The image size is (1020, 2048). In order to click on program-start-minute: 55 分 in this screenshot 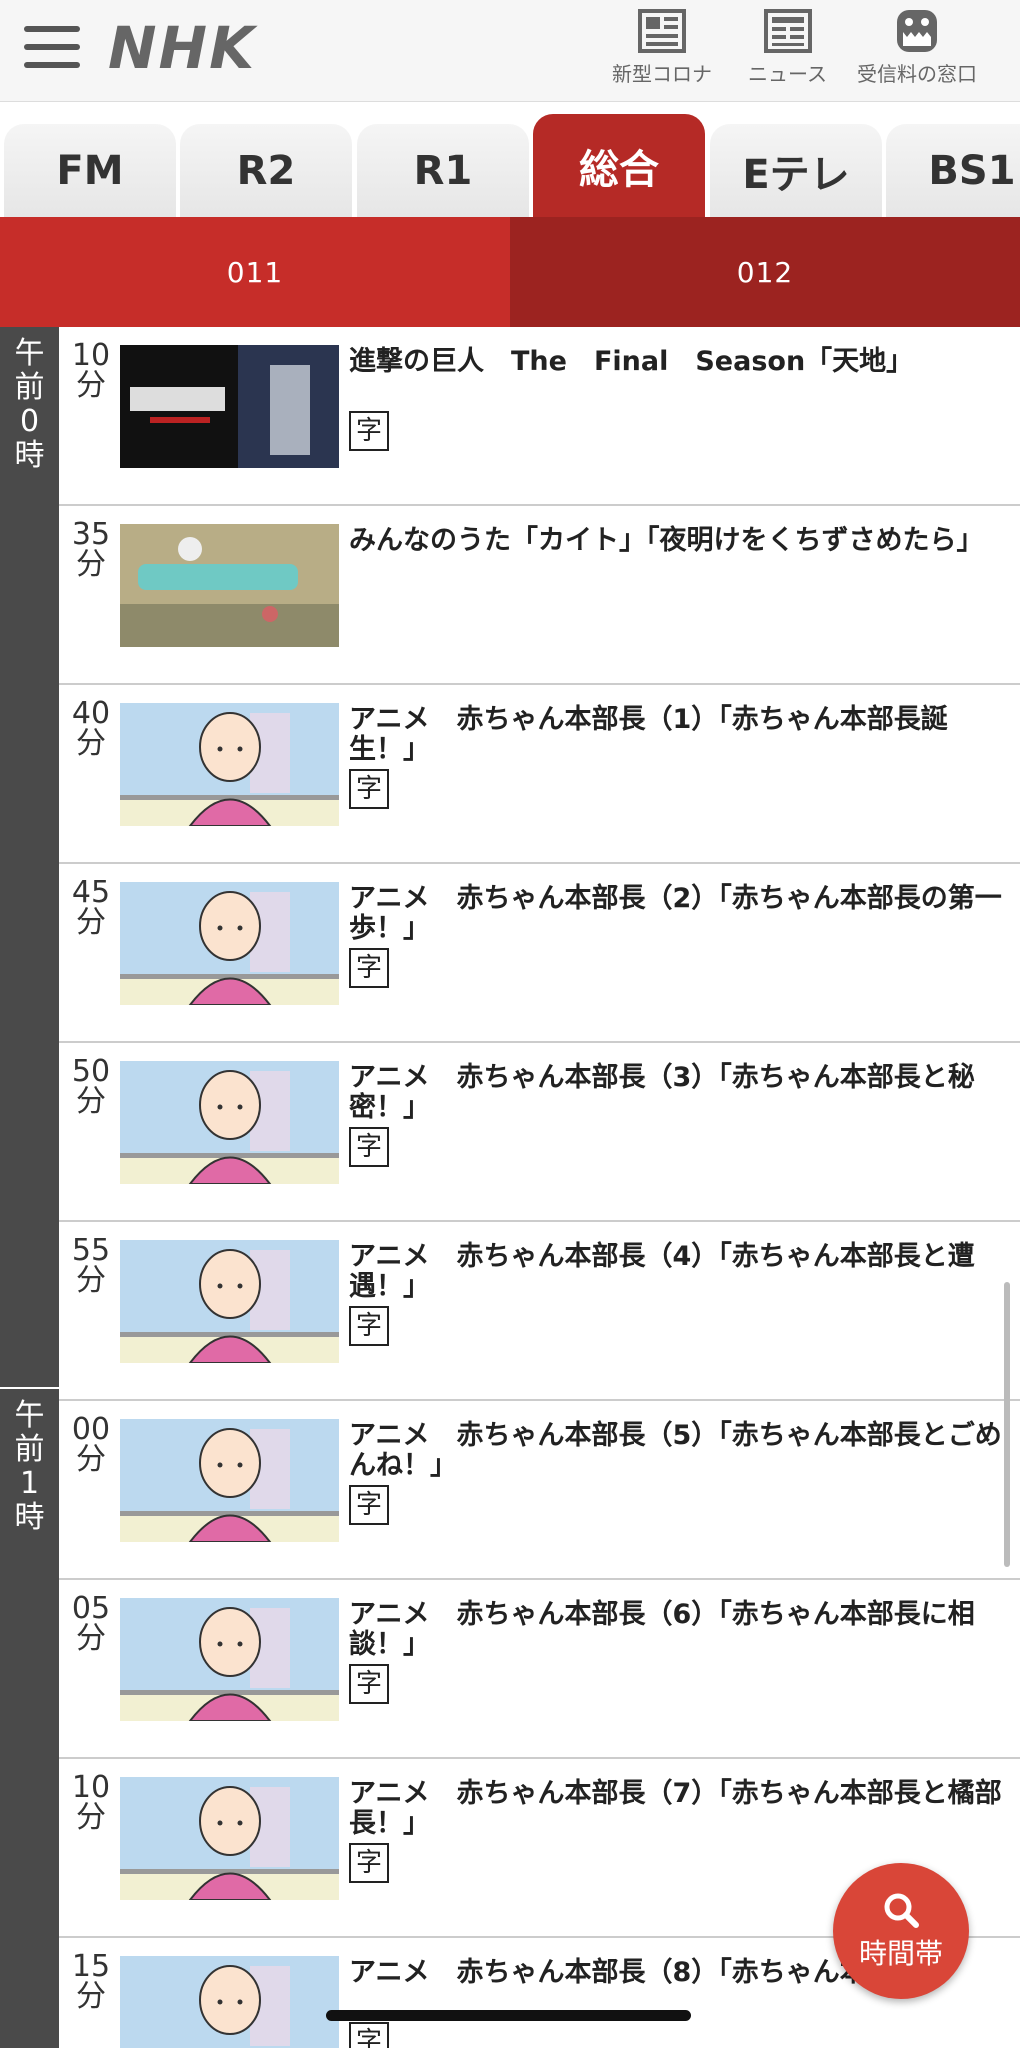, I will do `click(91, 1266)`.